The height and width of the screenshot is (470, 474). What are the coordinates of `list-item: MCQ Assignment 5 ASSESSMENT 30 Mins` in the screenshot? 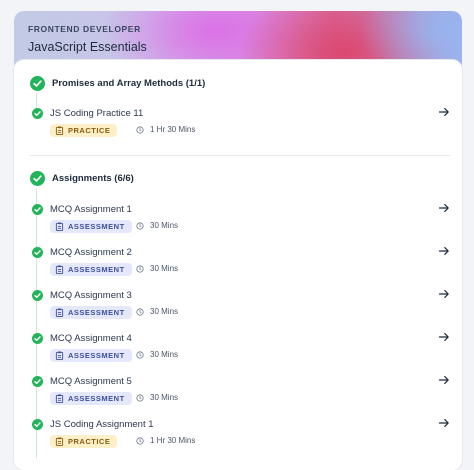 It's located at (240, 395).